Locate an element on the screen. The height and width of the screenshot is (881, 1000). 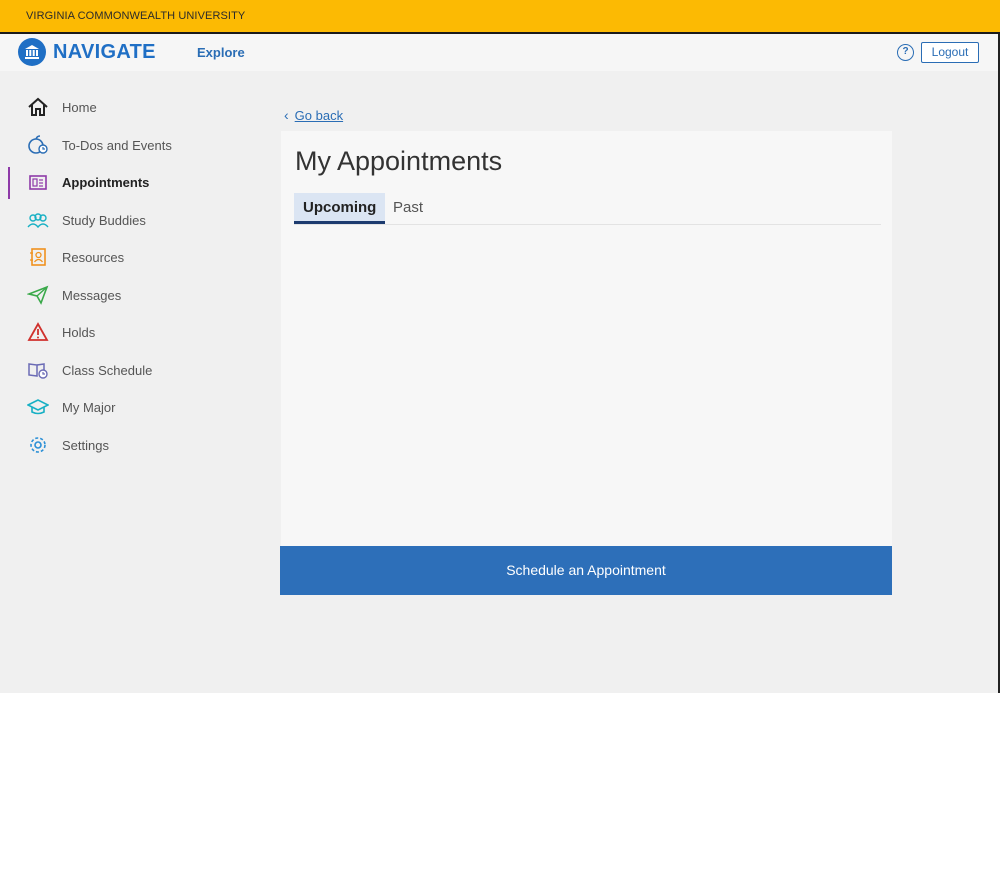
sidebar-item-messages: Messages is located at coordinates (125, 295).